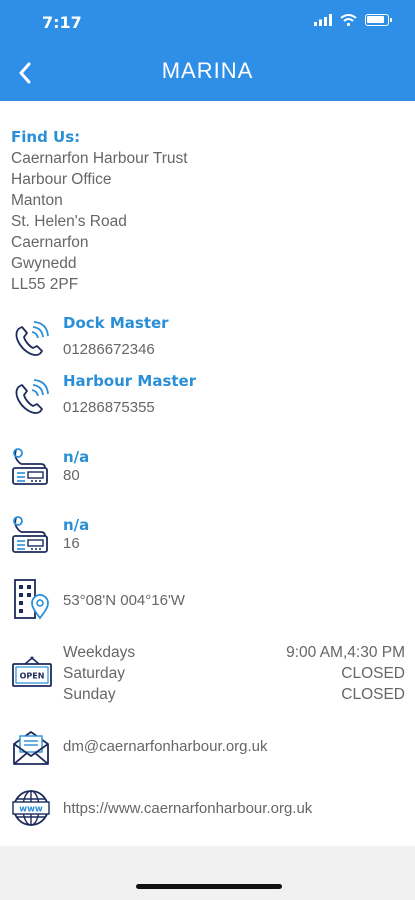 This screenshot has width=415, height=900. Describe the element at coordinates (50, 242) in the screenshot. I see `address-line: Caernarfon` at that location.